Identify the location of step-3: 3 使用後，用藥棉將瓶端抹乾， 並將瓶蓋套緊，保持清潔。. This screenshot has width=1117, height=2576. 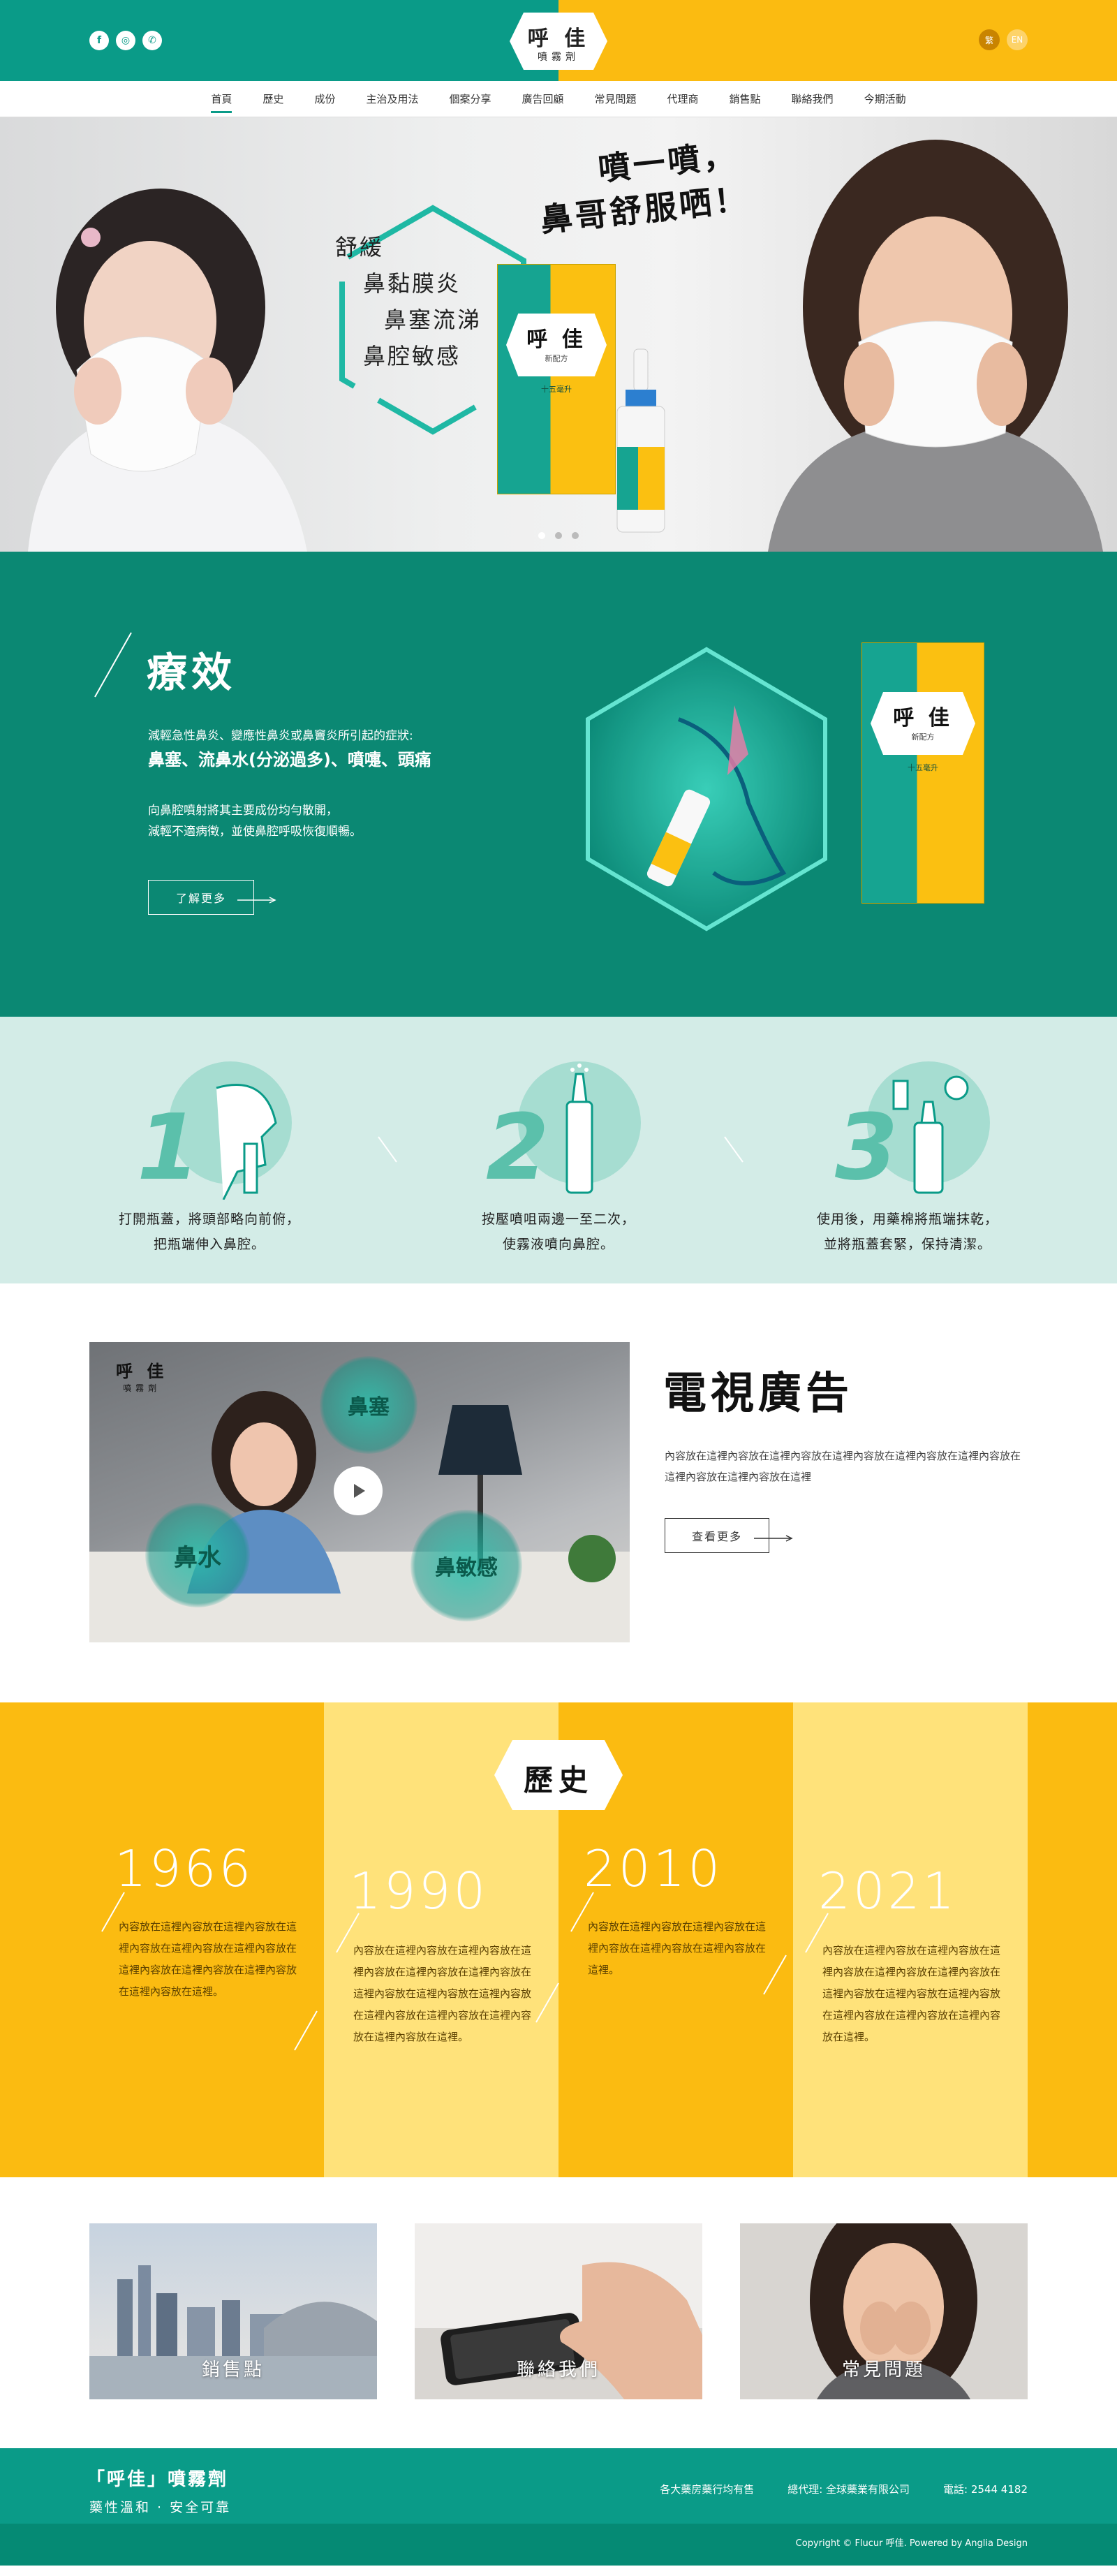
(907, 1158).